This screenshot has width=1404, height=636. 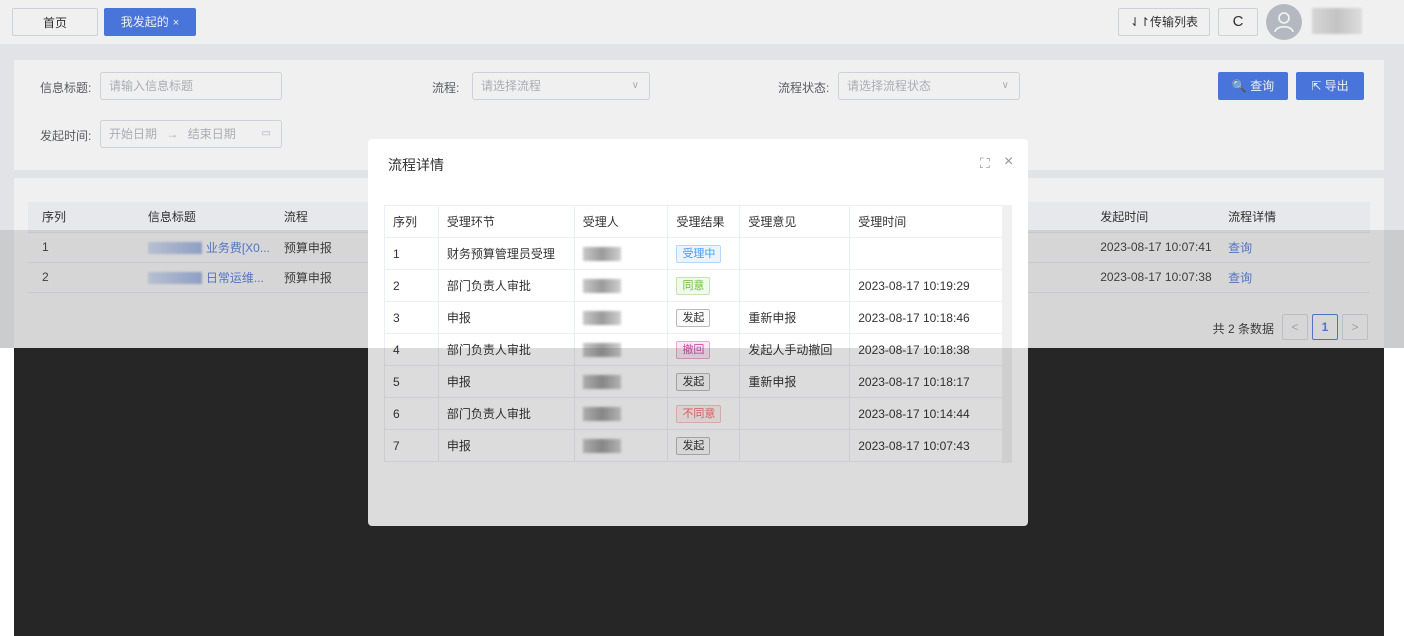 I want to click on column-header: 受理时间, so click(x=930, y=221).